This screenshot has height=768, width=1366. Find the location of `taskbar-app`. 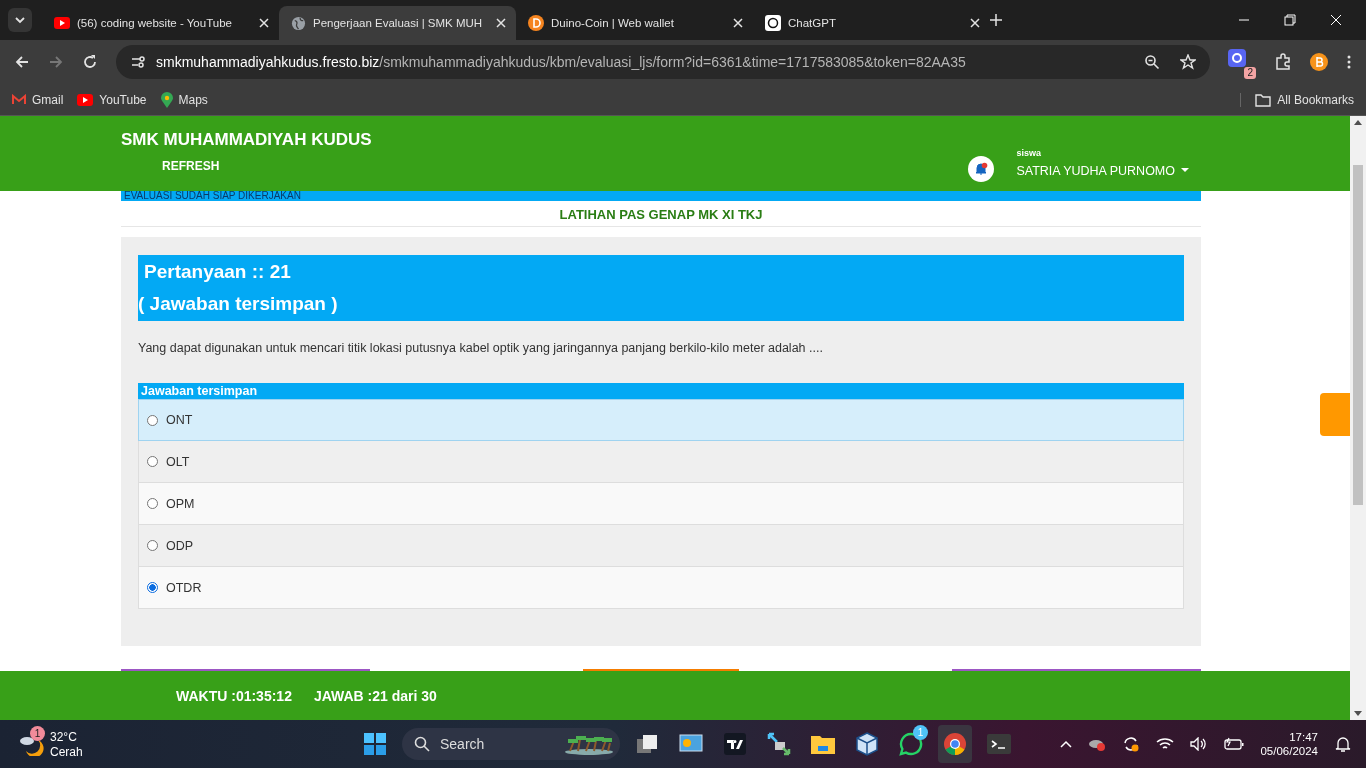

taskbar-app is located at coordinates (955, 744).